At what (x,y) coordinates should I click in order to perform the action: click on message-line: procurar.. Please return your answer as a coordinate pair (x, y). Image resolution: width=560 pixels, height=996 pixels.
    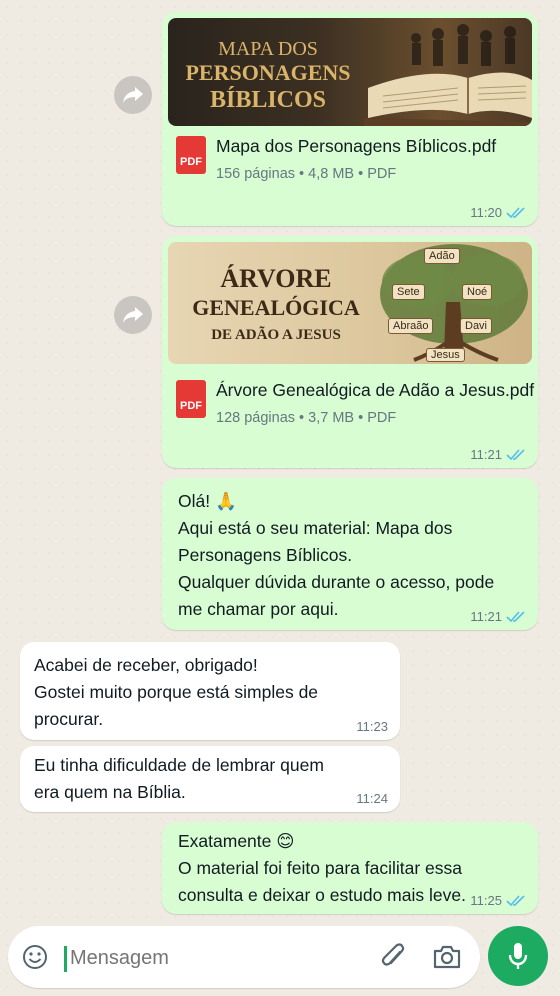
    Looking at the image, I should click on (69, 719).